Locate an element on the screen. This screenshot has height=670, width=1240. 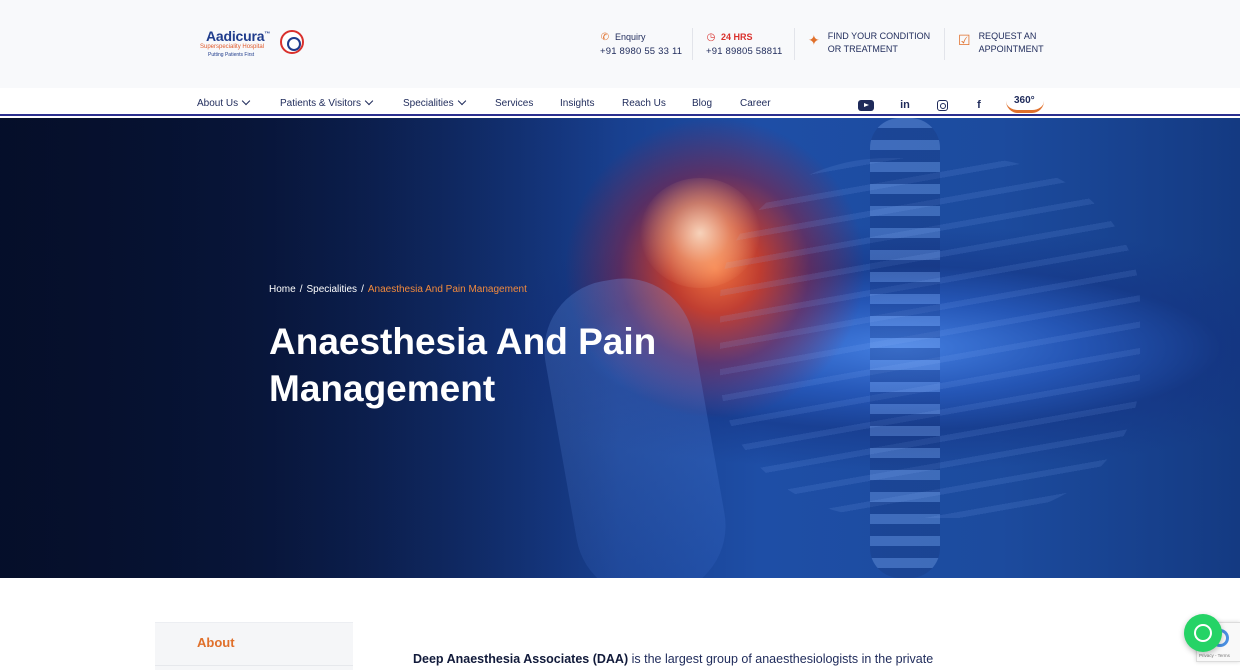
find-condition-line1: FIND YOUR CONDITION is located at coordinates (879, 36).